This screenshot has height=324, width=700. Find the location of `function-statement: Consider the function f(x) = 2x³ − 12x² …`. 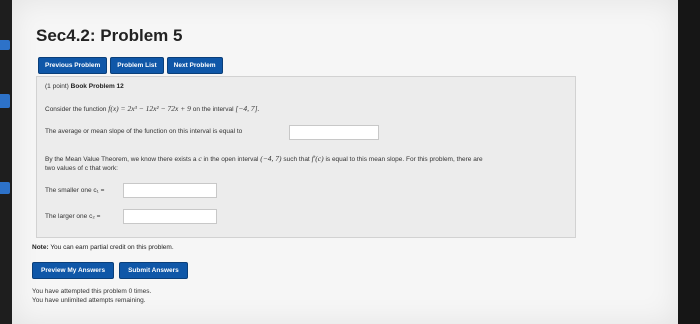

function-statement: Consider the function f(x) = 2x³ − 12x² … is located at coordinates (152, 108).